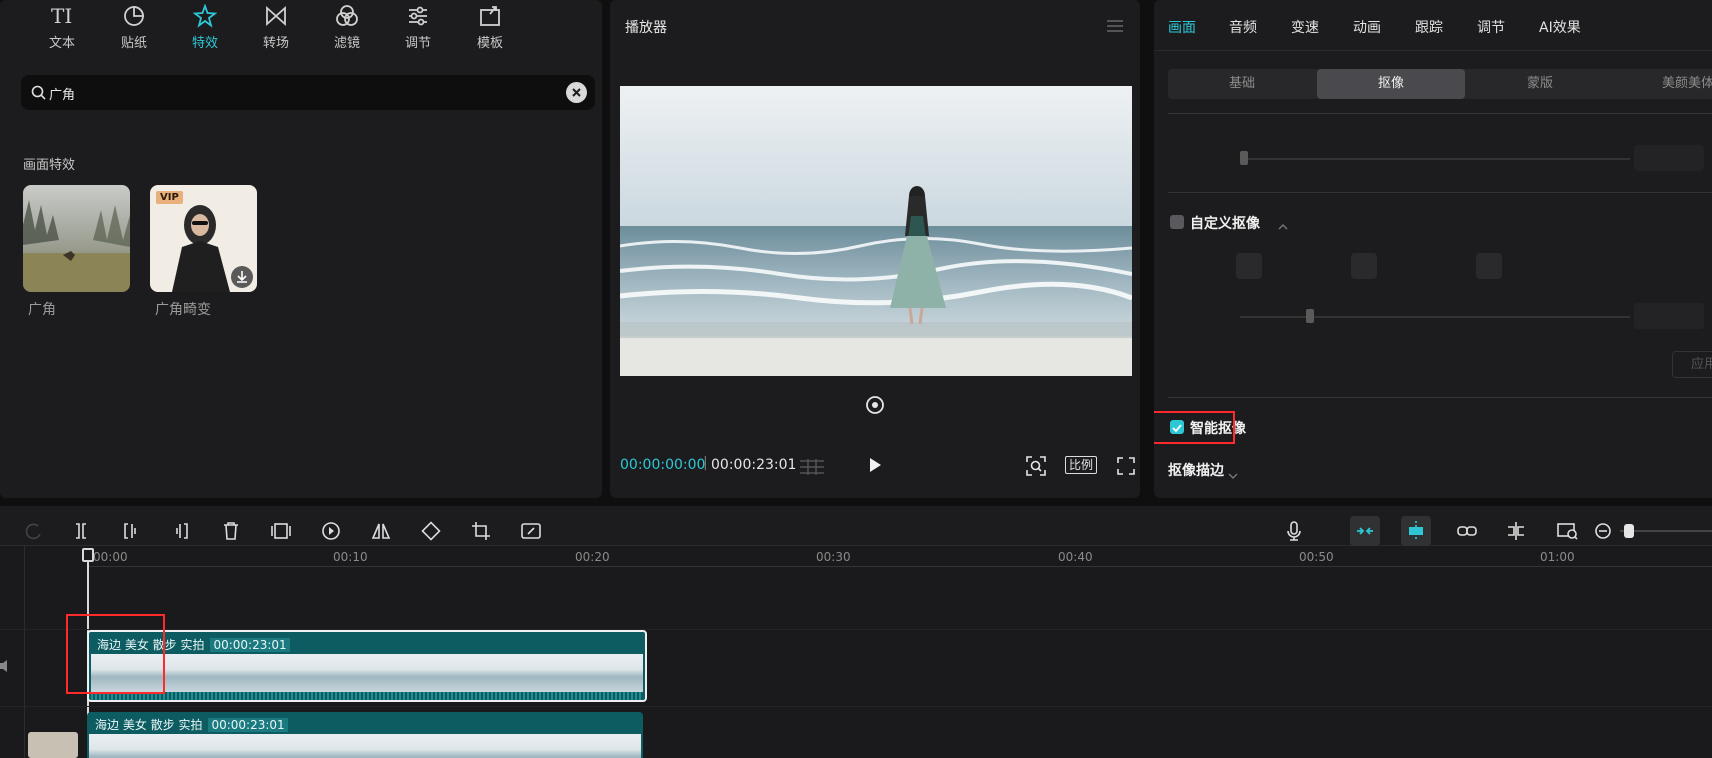 The height and width of the screenshot is (758, 1712). I want to click on freeze-frame-icon, so click(281, 531).